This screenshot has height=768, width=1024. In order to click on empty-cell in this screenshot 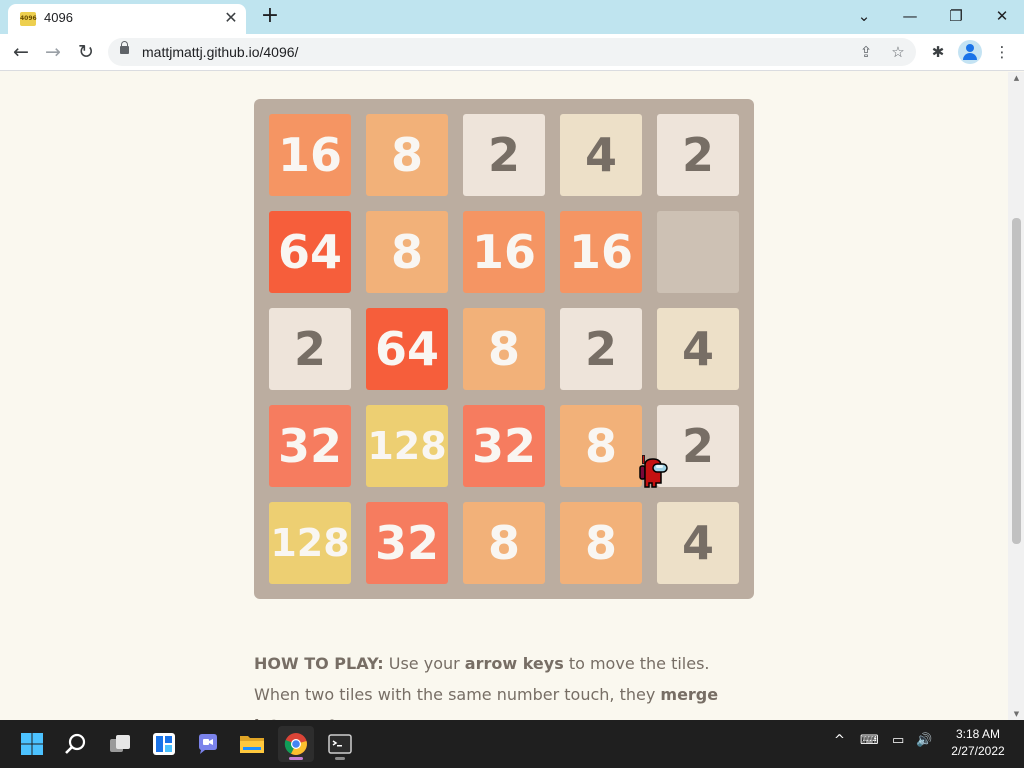, I will do `click(698, 252)`.